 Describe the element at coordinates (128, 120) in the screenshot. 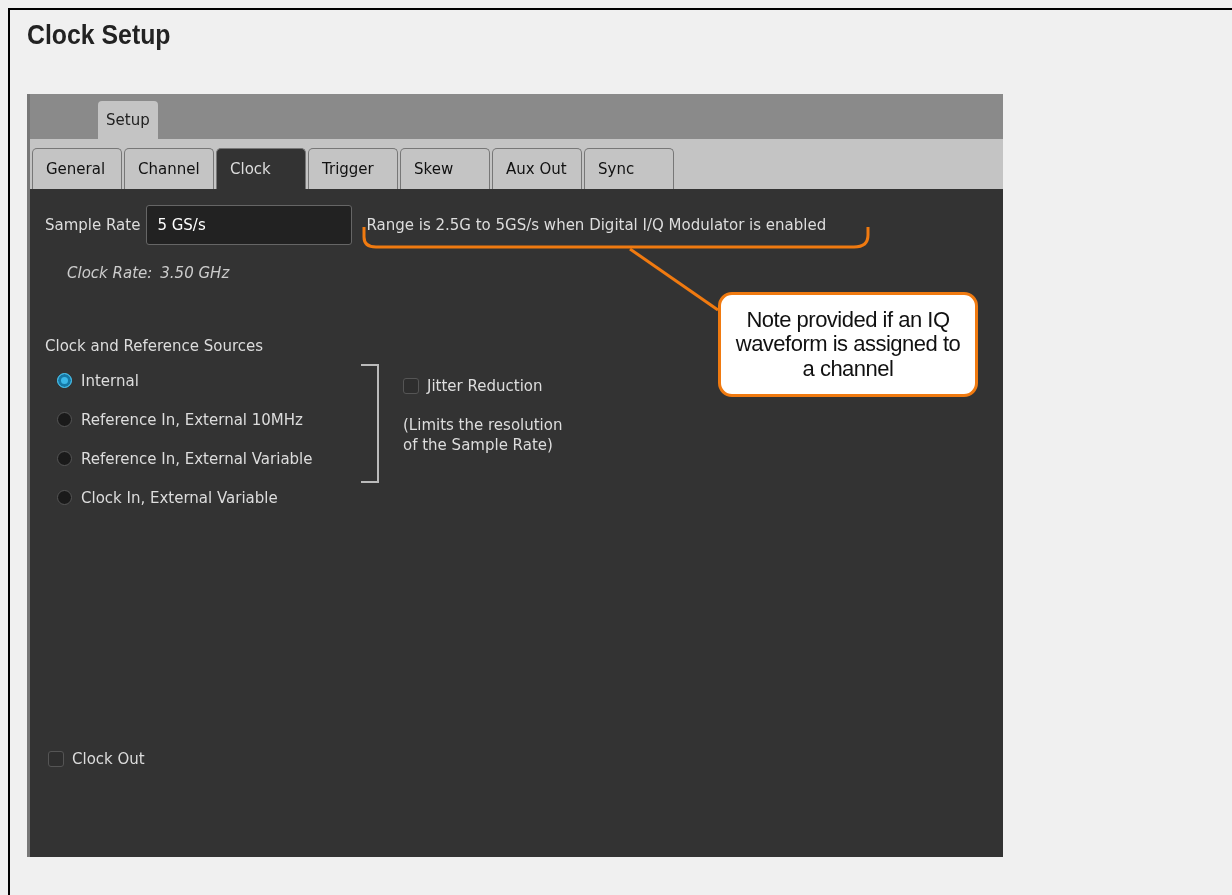

I see `setup-tab: Setup` at that location.